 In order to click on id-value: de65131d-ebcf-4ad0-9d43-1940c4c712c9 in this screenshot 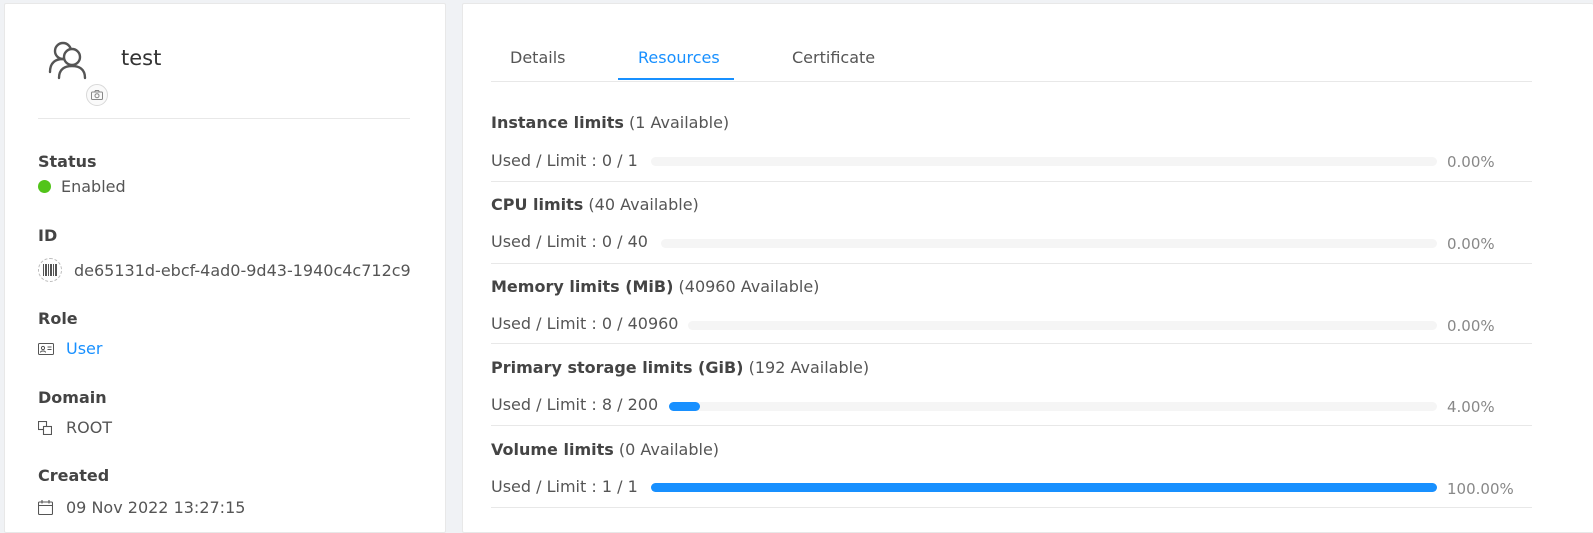, I will do `click(224, 270)`.